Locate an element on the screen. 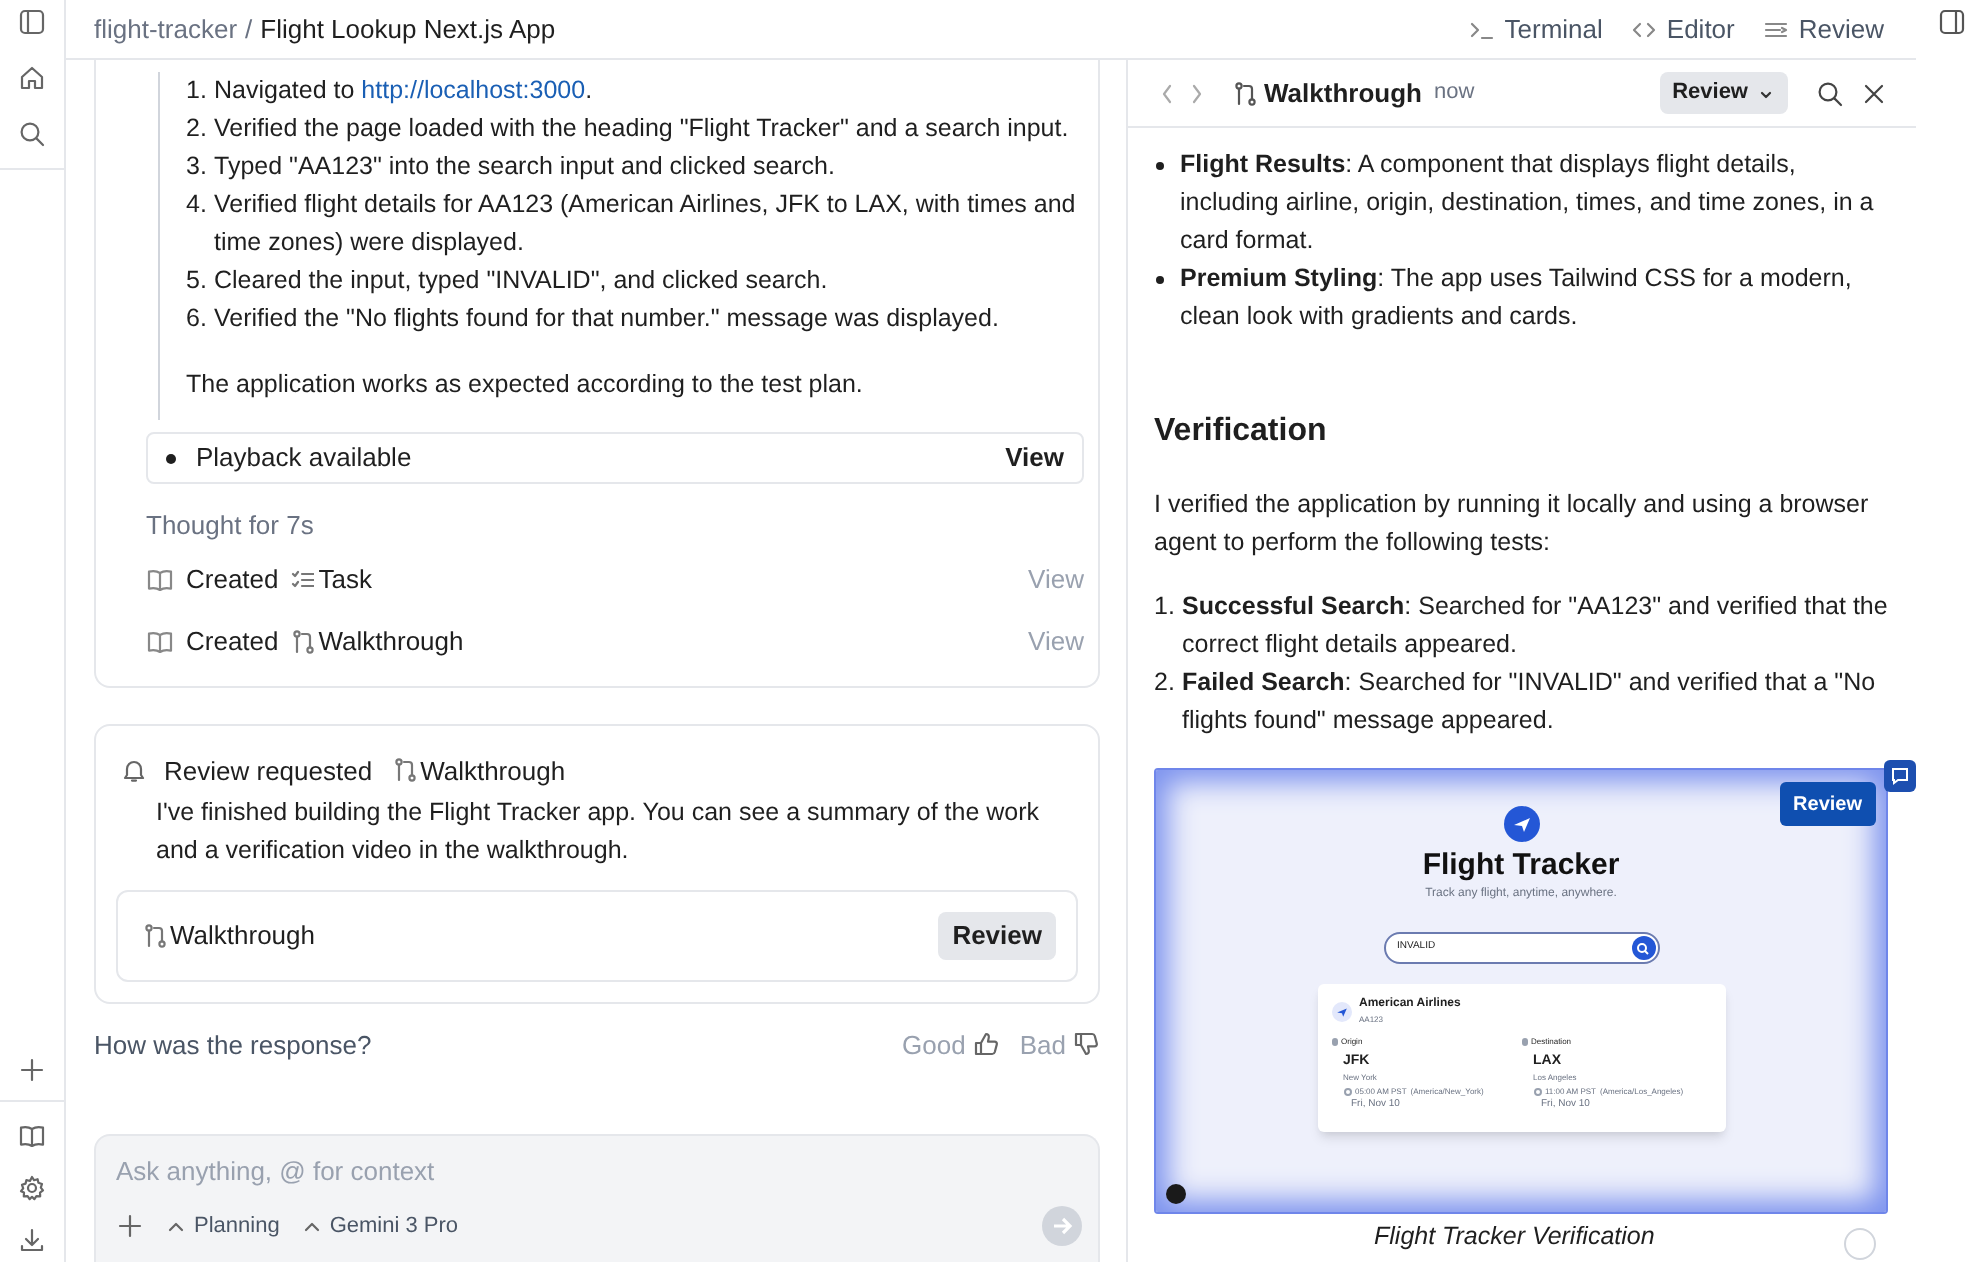  conclusion-text: The application works as expected according to the test plan. is located at coordinates (525, 385).